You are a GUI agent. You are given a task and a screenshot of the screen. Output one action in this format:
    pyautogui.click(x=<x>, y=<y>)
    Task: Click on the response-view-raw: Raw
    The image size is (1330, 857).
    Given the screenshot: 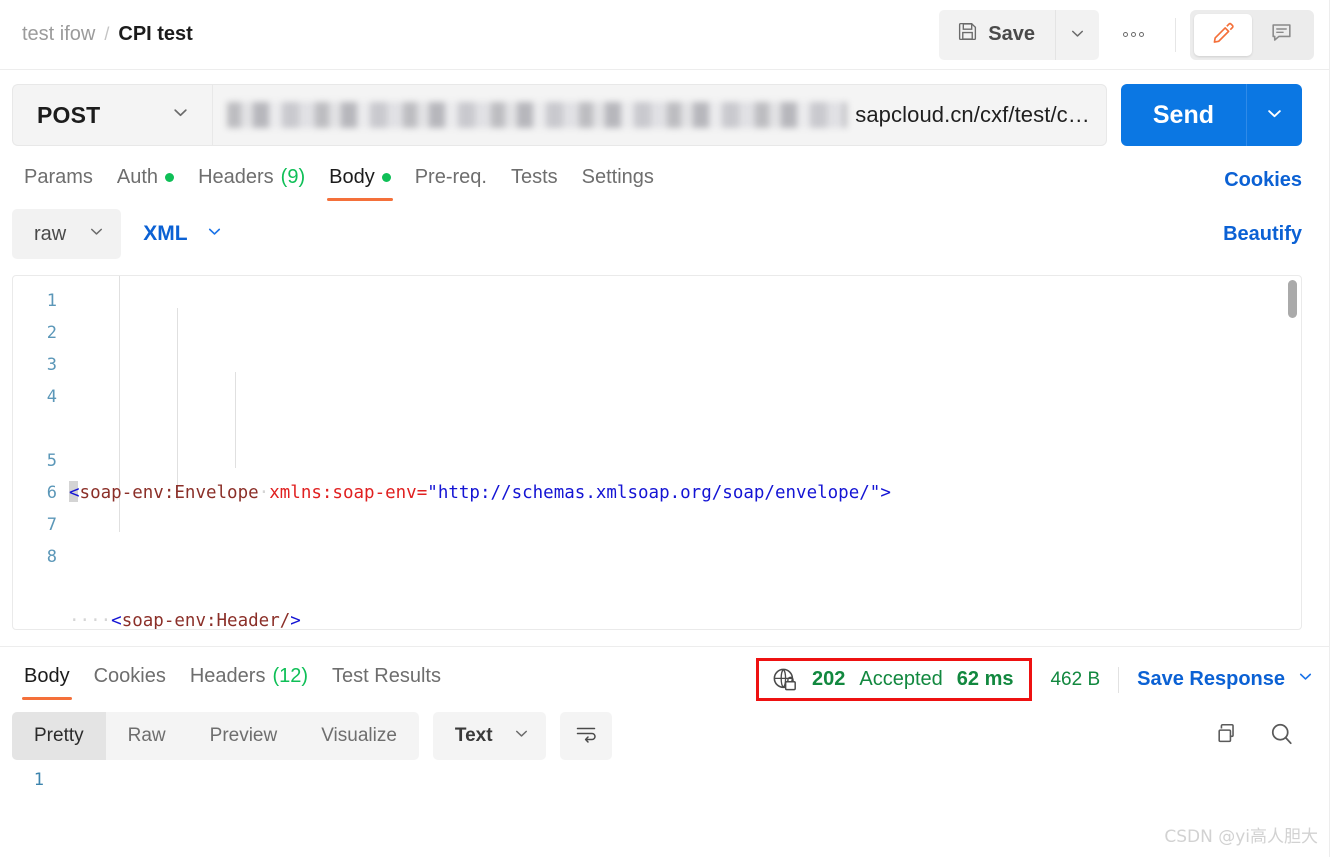 What is the action you would take?
    pyautogui.click(x=147, y=736)
    